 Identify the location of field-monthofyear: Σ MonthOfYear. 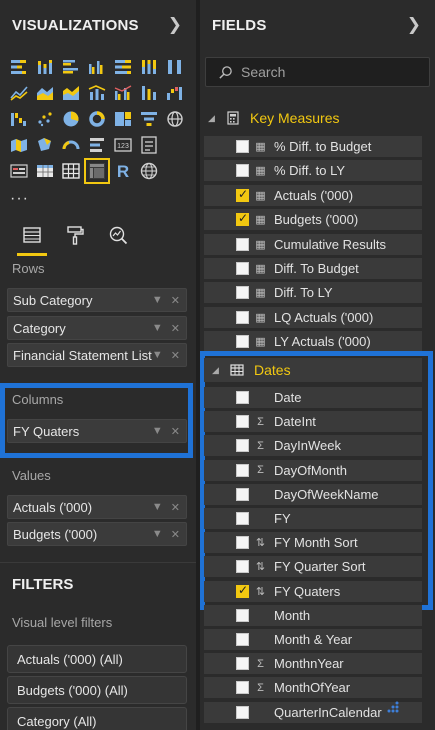
(313, 688).